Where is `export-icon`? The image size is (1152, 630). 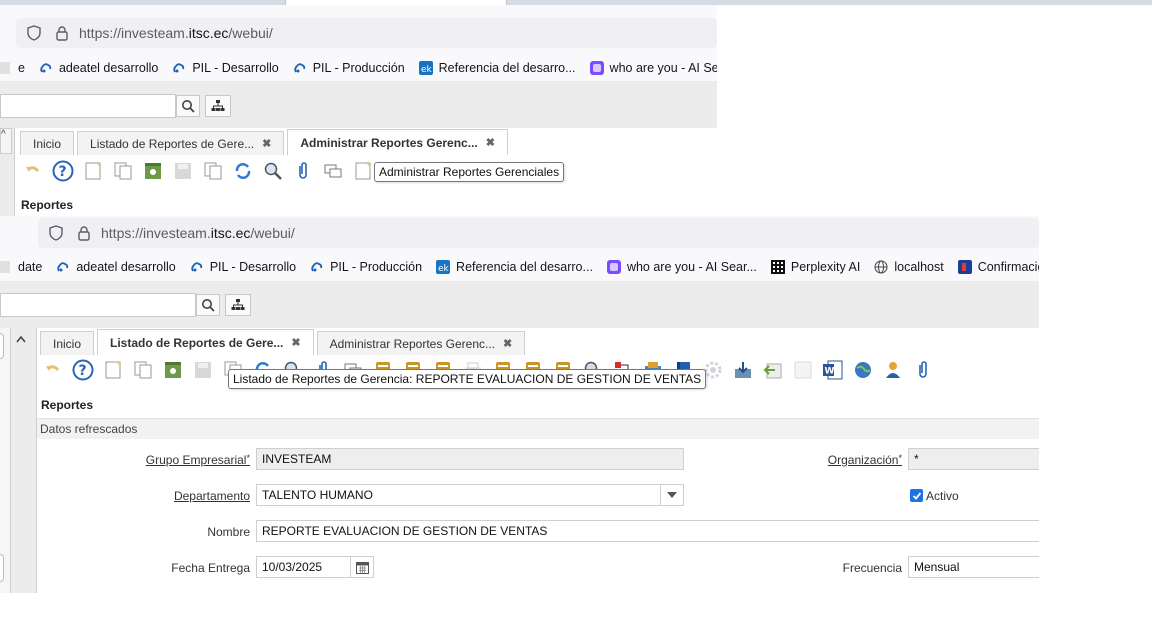 export-icon is located at coordinates (773, 370).